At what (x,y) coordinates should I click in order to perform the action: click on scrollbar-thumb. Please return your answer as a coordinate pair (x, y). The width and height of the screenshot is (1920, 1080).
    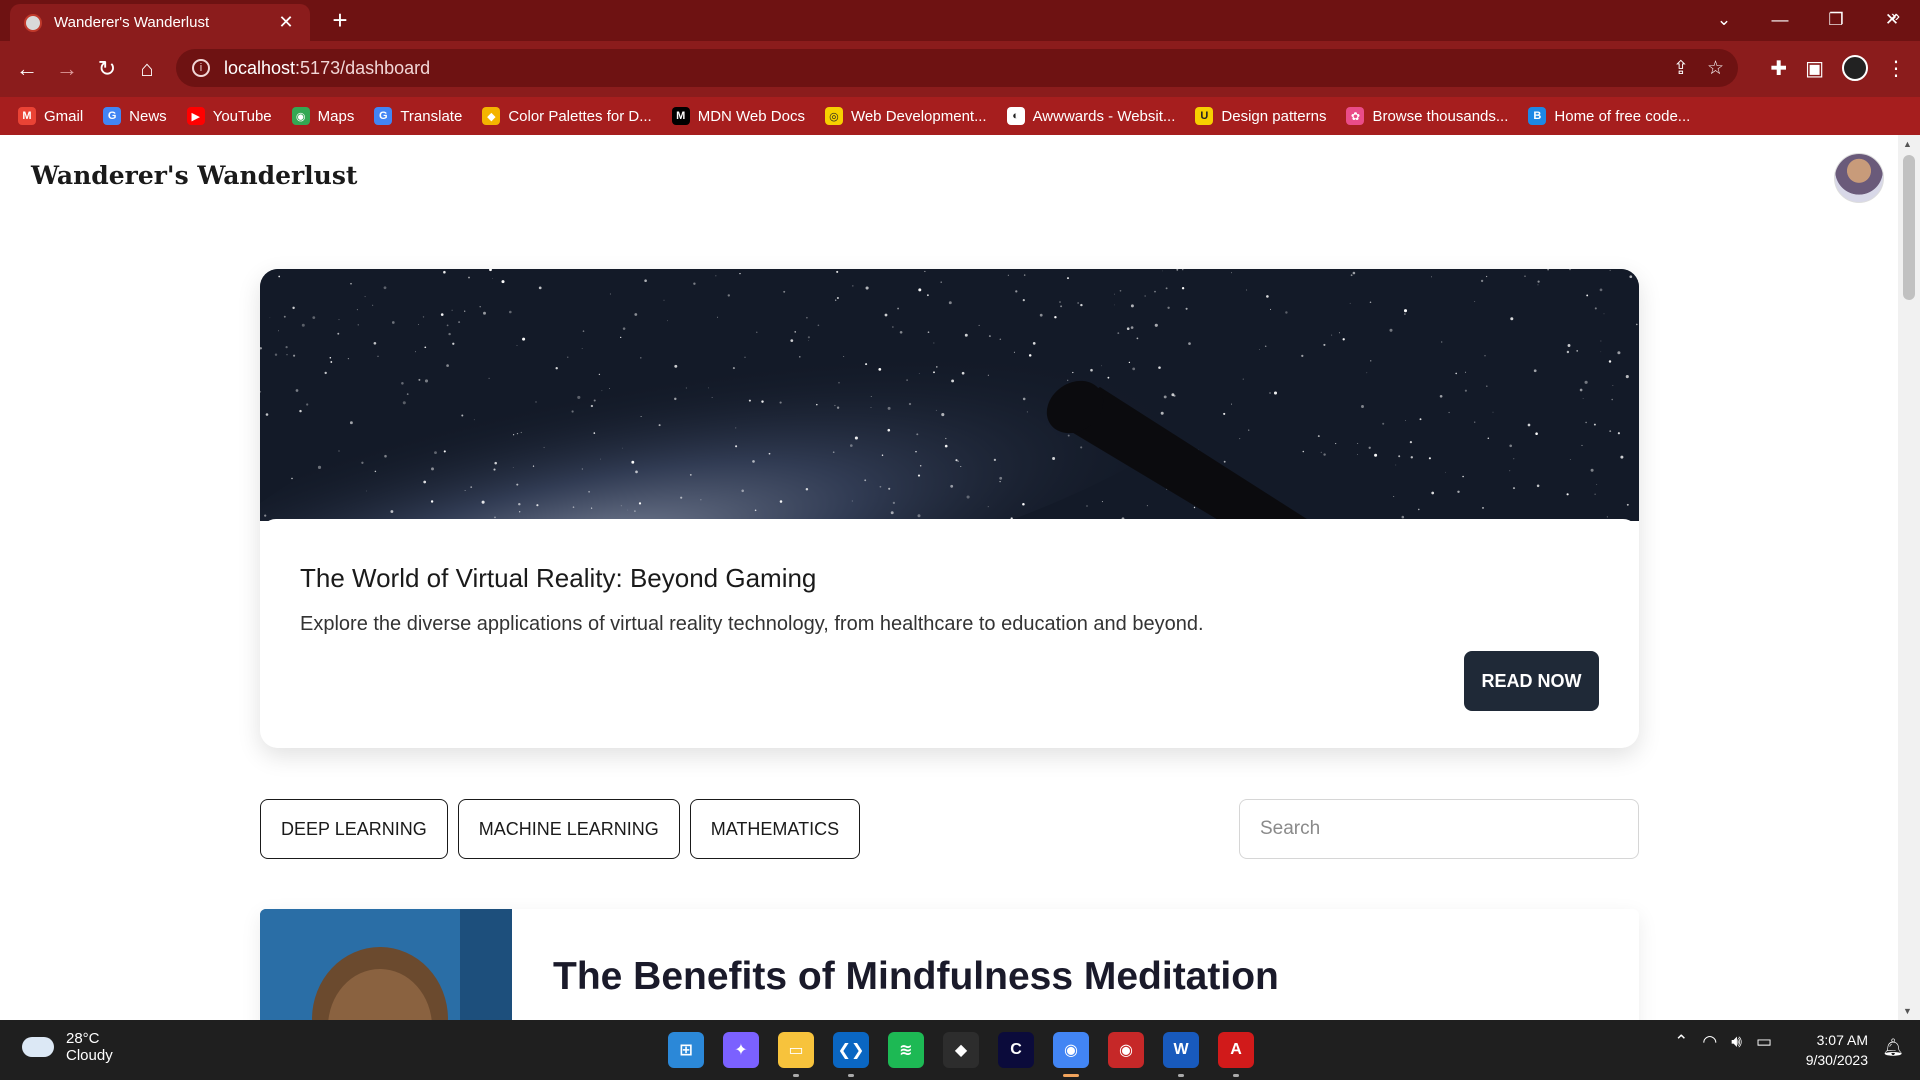
    Looking at the image, I should click on (1909, 227).